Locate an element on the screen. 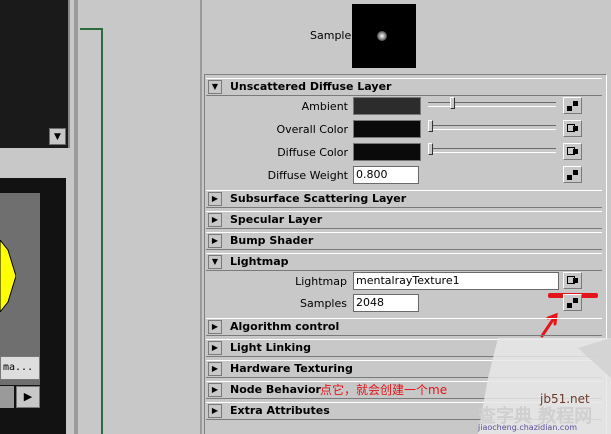  section-label: Specular Layer is located at coordinates (276, 219).